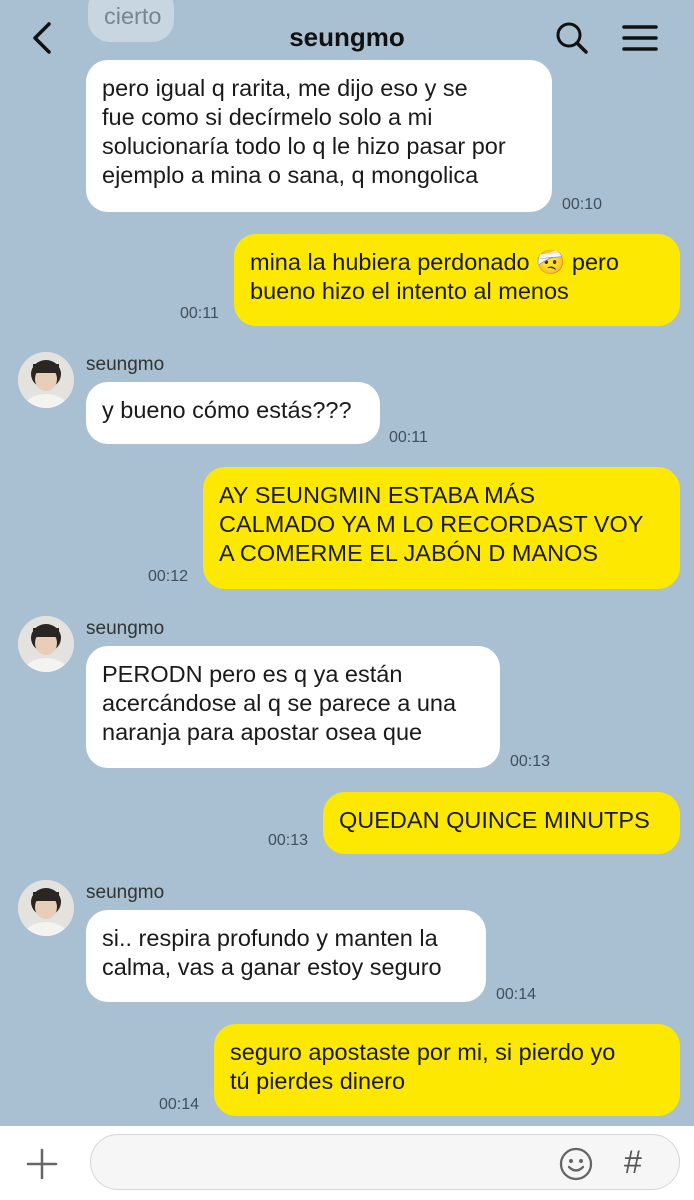 This screenshot has width=694, height=1200. I want to click on message-text-line: tú pierdes dinero, so click(318, 1081).